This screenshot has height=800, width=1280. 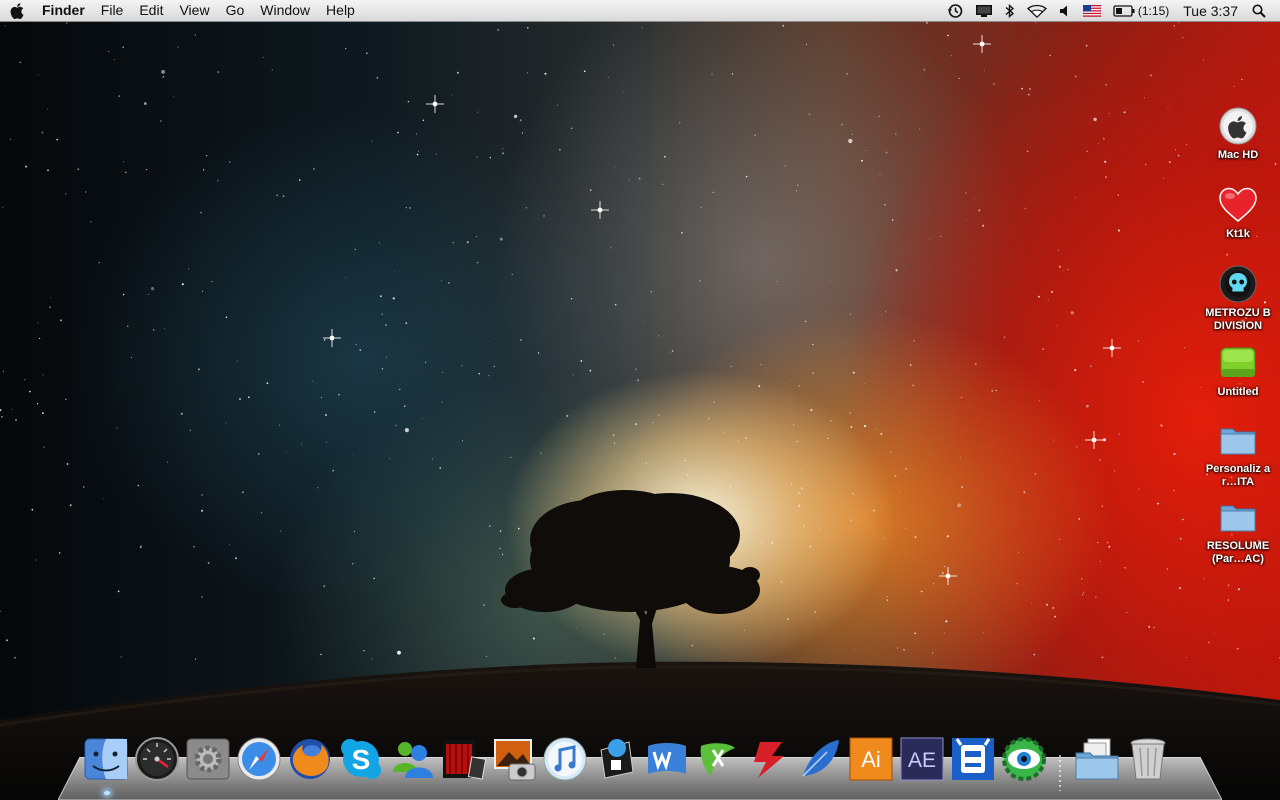 I want to click on spotlight-search-icon, so click(x=1259, y=10).